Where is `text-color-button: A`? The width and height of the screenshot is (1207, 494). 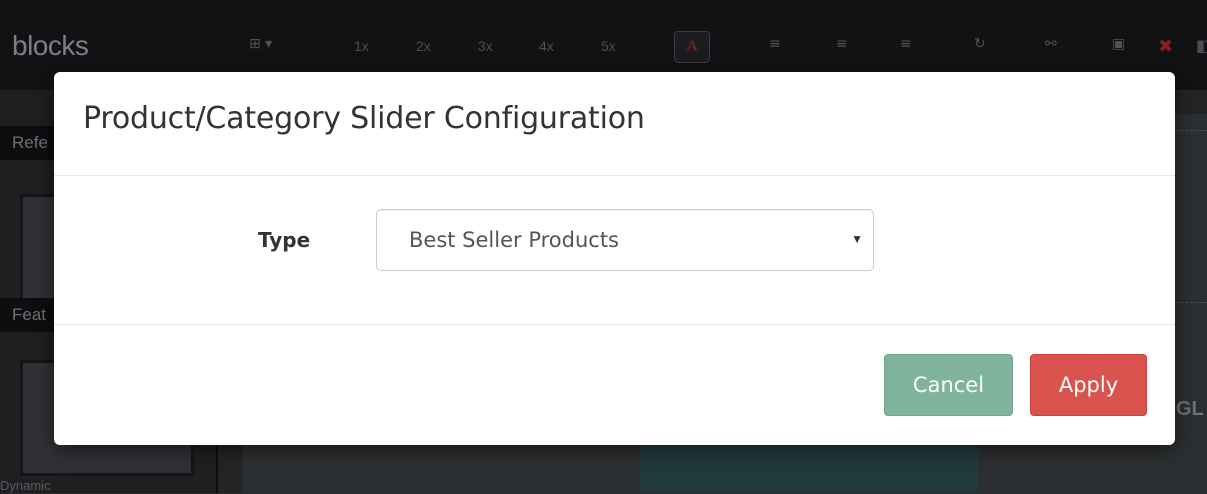
text-color-button: A is located at coordinates (692, 47).